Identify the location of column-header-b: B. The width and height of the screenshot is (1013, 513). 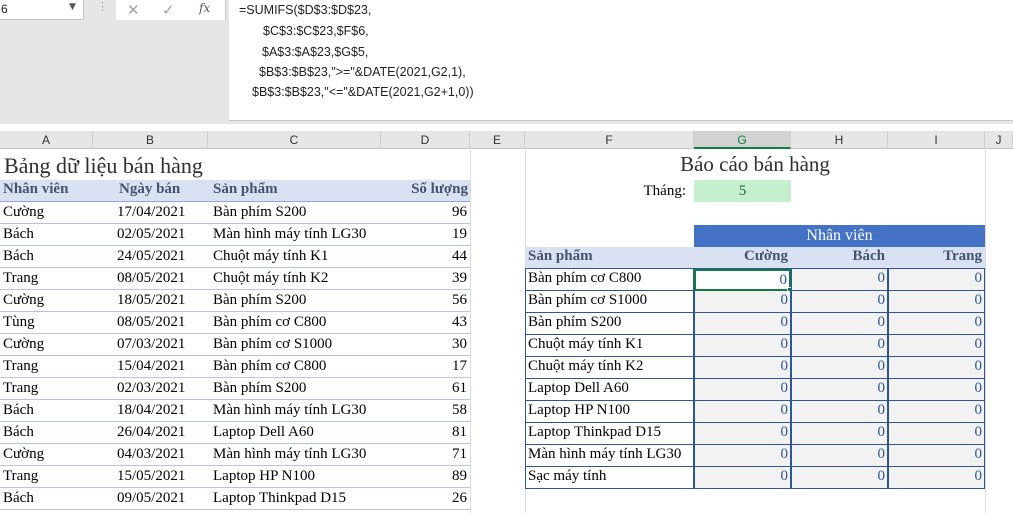
(150, 140).